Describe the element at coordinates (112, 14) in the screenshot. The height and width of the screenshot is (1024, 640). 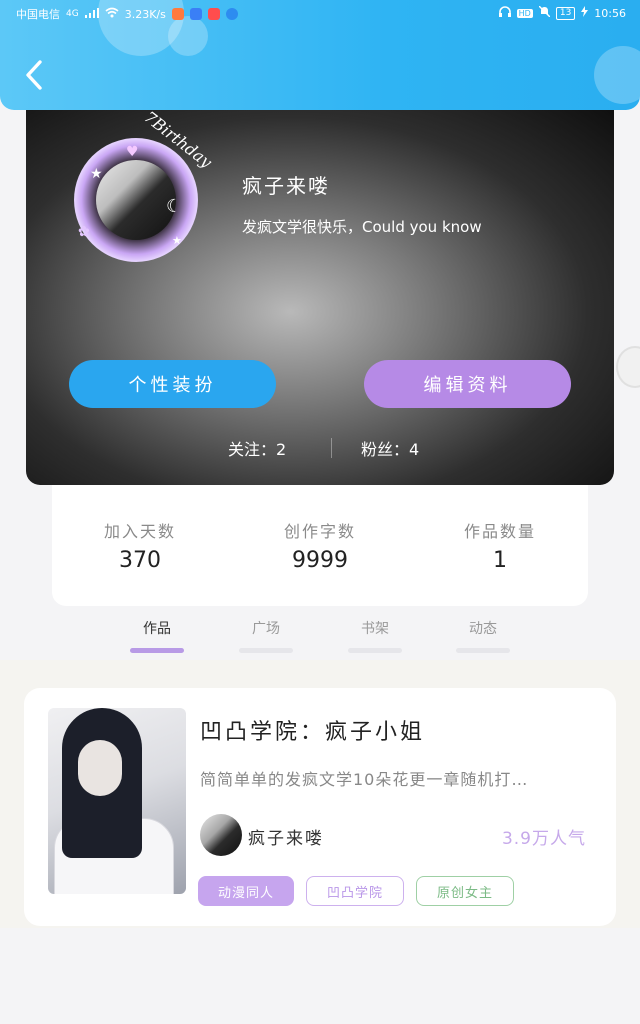
I see `wifi-icon` at that location.